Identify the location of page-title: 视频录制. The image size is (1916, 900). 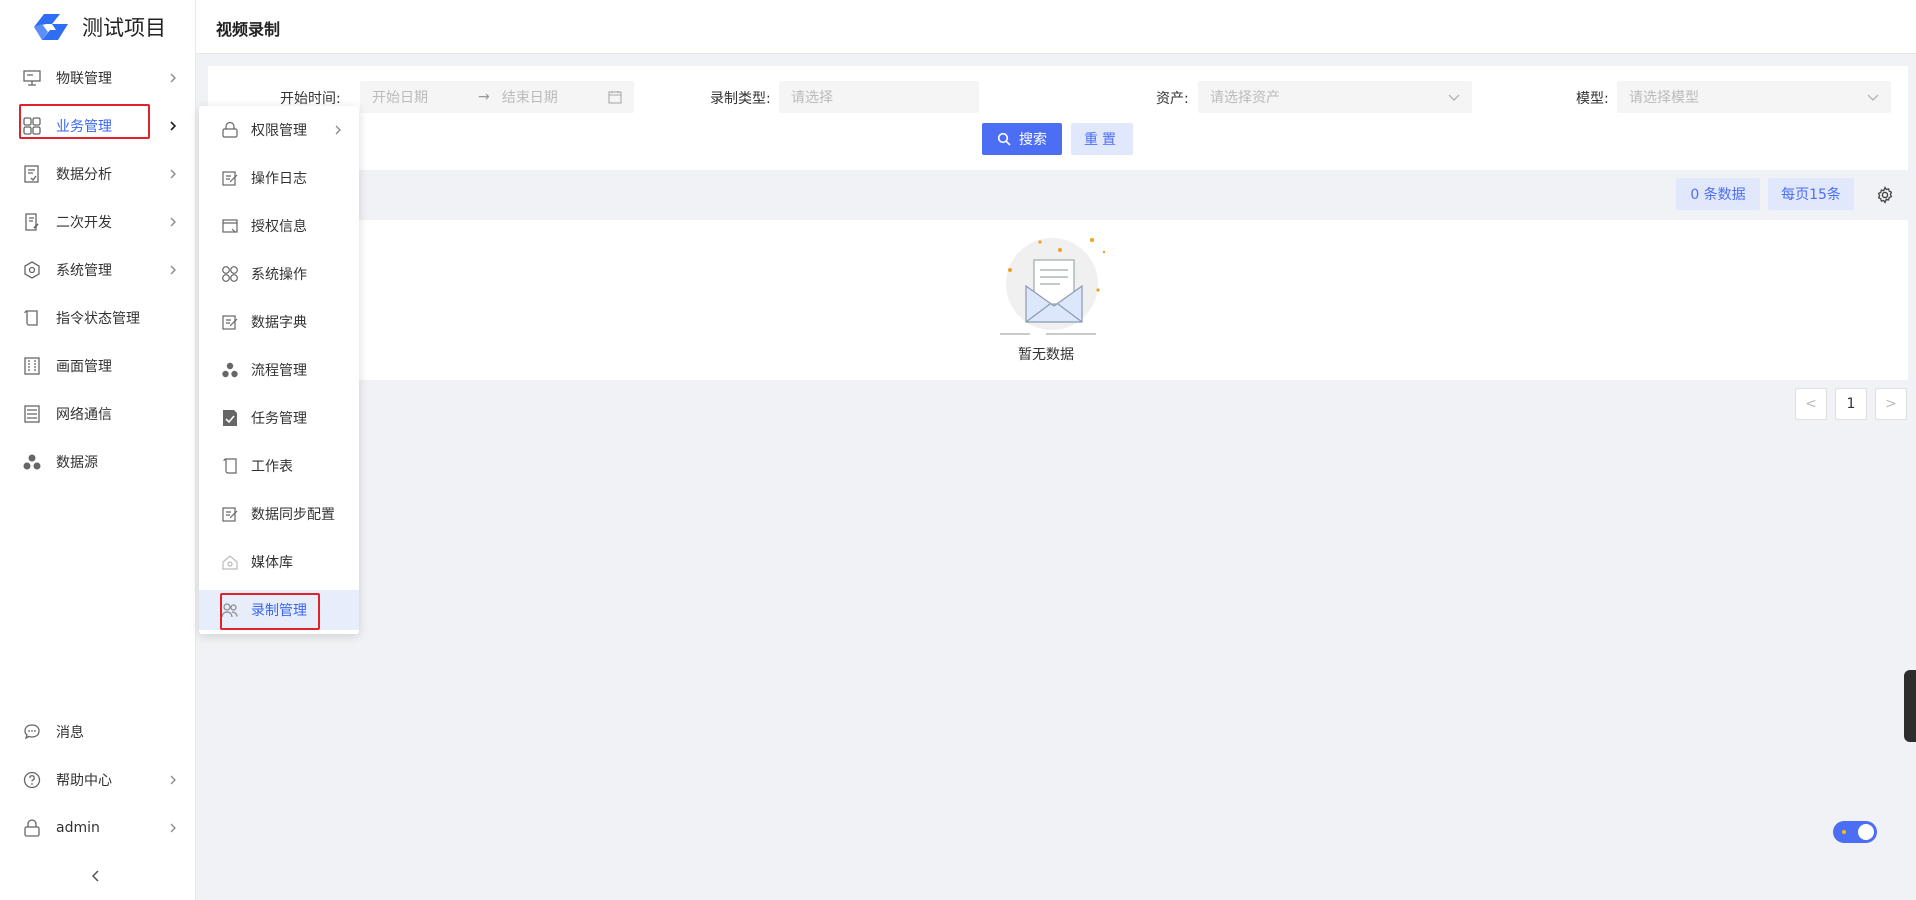
(248, 29).